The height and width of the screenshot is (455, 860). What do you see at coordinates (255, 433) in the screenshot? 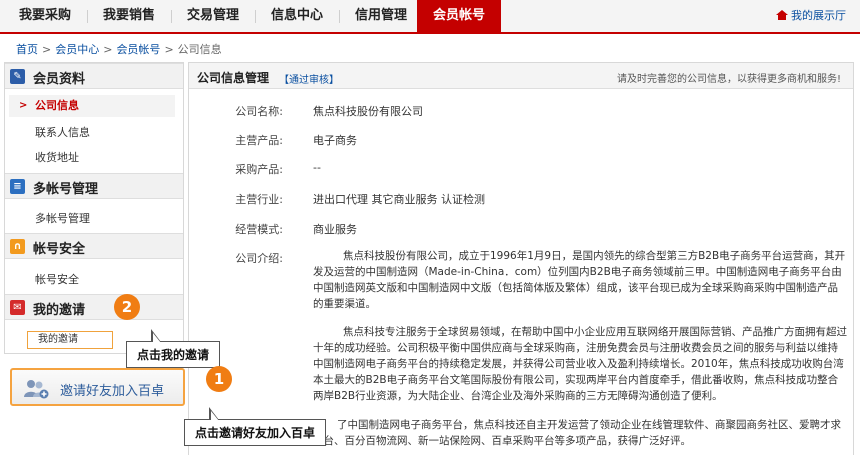
I see `callout-text: 点击邀请好友加入百卓` at bounding box center [255, 433].